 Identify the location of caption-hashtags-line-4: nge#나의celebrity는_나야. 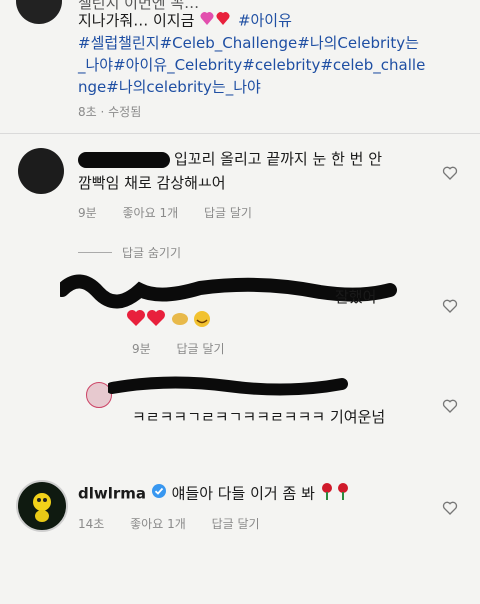
(169, 87).